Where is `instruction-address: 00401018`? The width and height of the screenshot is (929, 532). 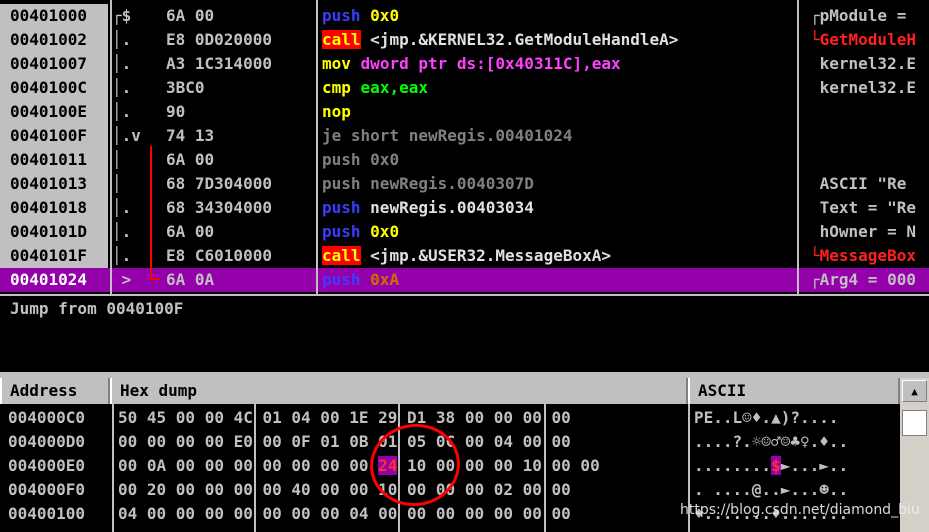
instruction-address: 00401018 is located at coordinates (54, 208).